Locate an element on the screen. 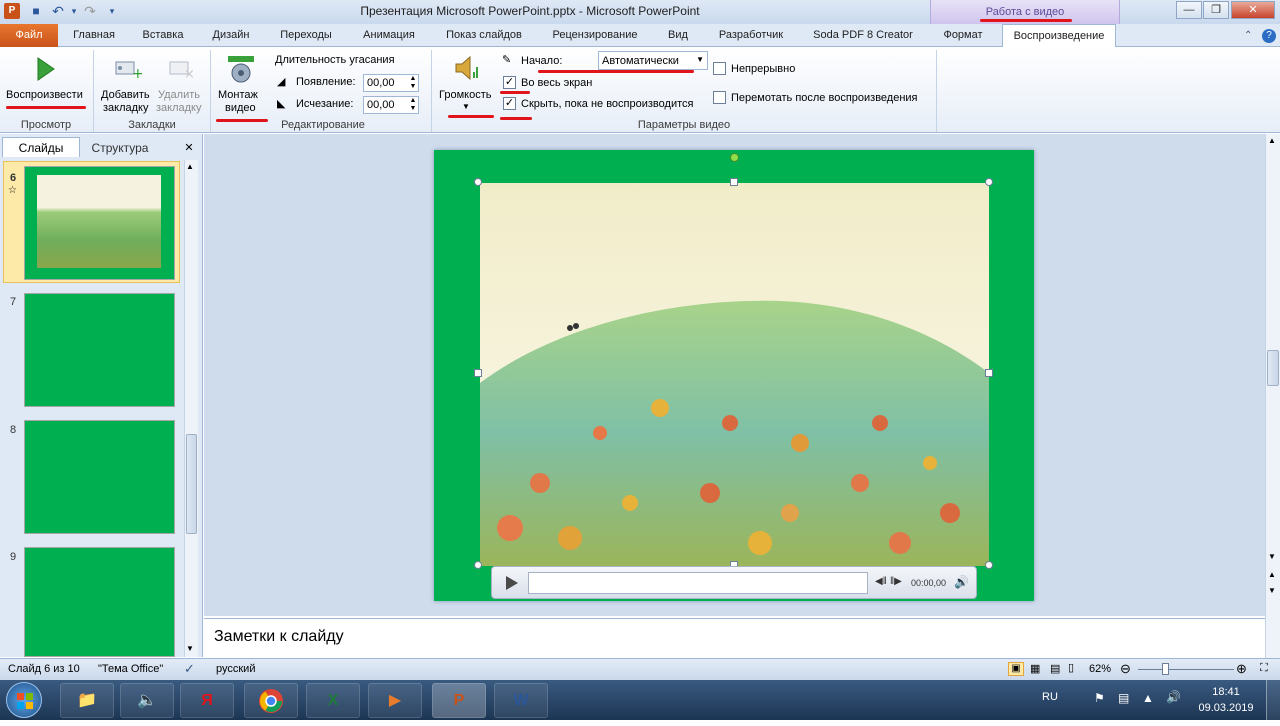 Image resolution: width=1280 pixels, height=726 pixels. volume-button: Громкость ▼ is located at coordinates (466, 84).